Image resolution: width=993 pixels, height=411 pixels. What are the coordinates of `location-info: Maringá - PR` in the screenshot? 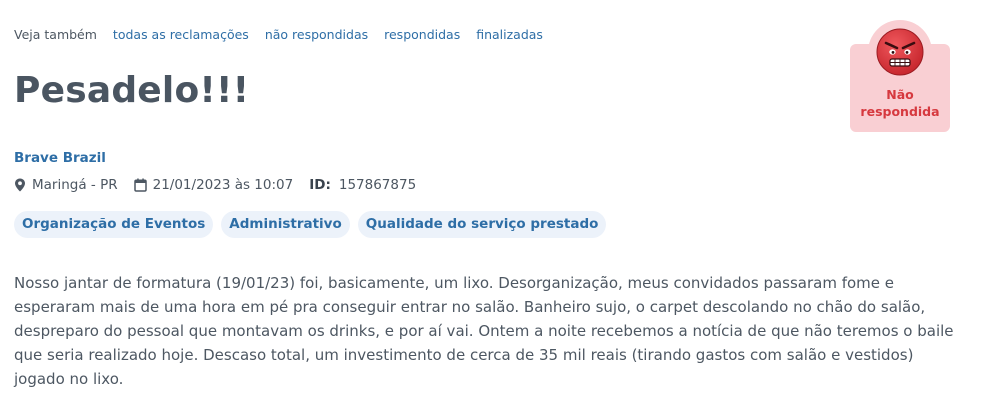 It's located at (66, 185).